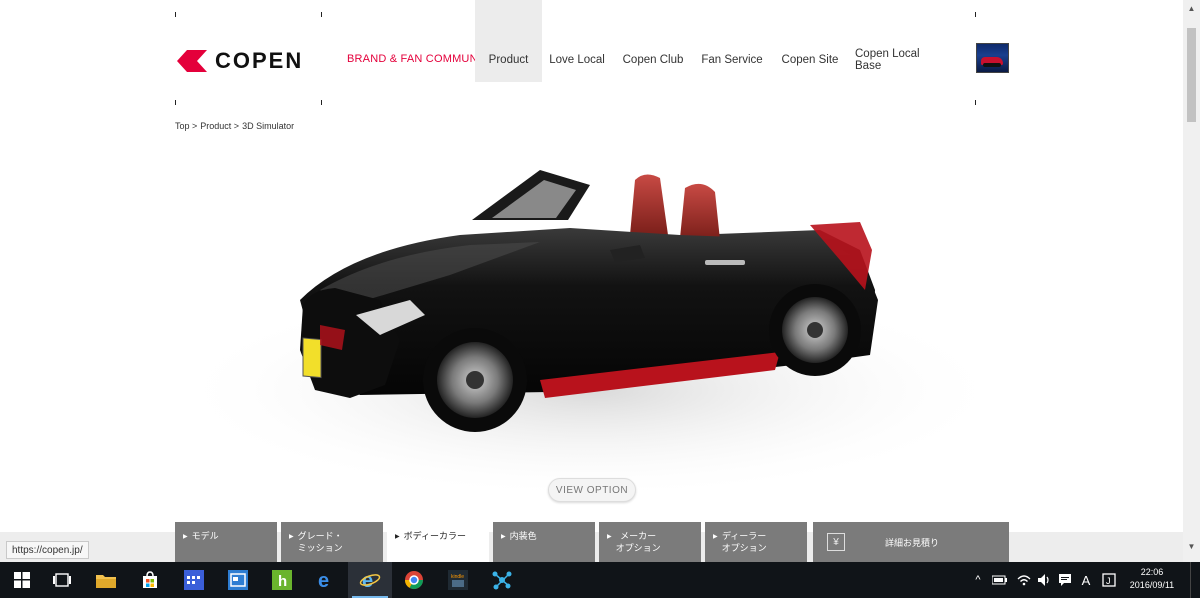 Image resolution: width=1200 pixels, height=598 pixels. I want to click on action-center-icon: J, so click(1109, 580).